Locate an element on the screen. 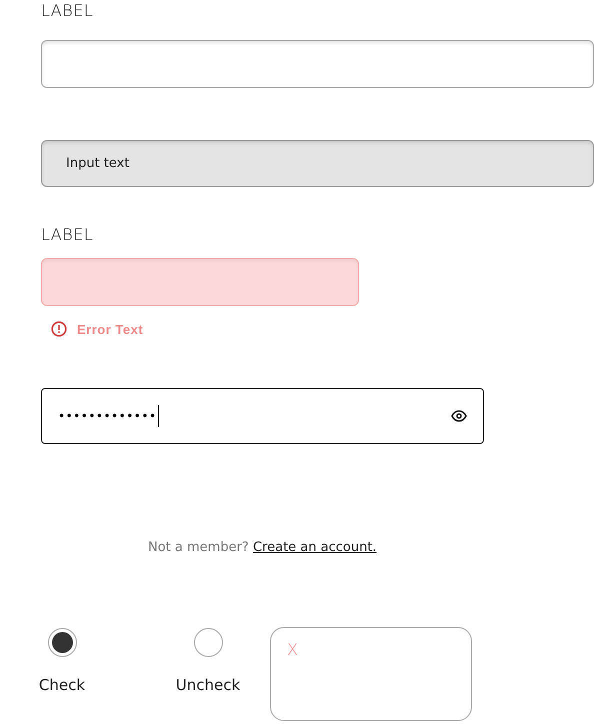  show-password-button is located at coordinates (459, 416).